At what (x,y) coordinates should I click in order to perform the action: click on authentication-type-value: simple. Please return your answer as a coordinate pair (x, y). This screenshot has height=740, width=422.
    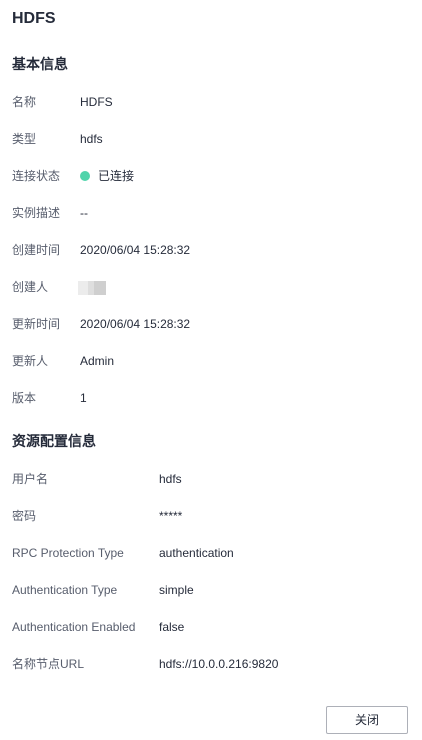
    Looking at the image, I should click on (176, 590).